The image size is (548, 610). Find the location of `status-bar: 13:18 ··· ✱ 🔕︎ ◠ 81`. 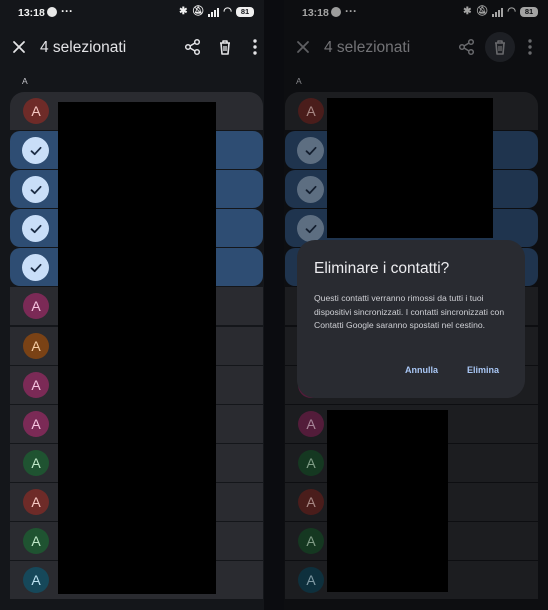

status-bar: 13:18 ··· ✱ 🔕︎ ◠ 81 is located at coordinates (132, 13).